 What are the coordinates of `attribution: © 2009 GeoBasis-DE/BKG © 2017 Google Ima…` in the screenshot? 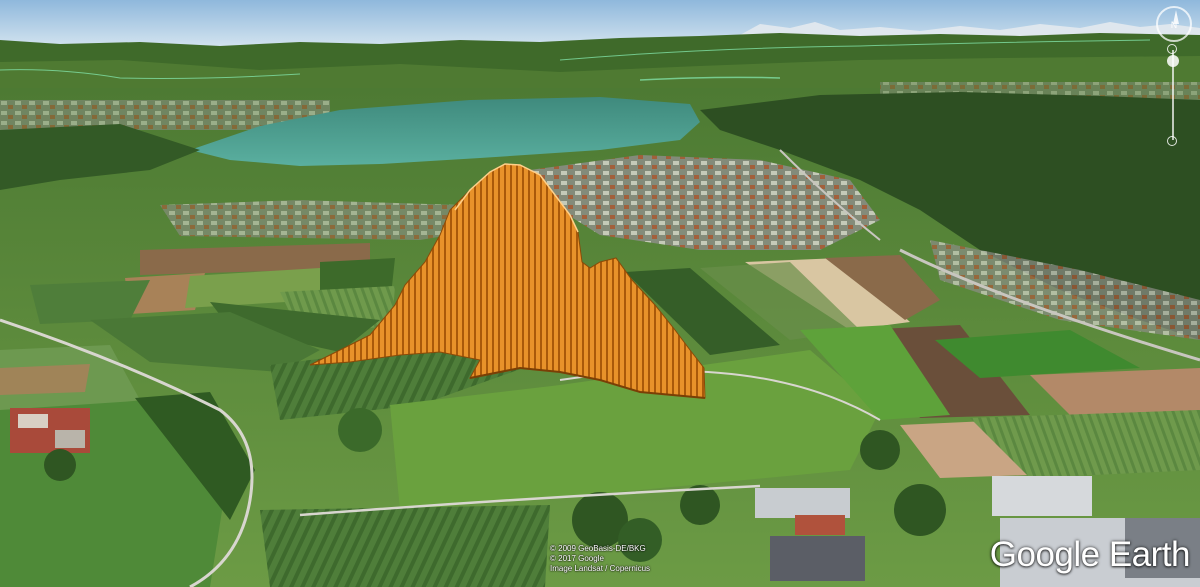 It's located at (600, 559).